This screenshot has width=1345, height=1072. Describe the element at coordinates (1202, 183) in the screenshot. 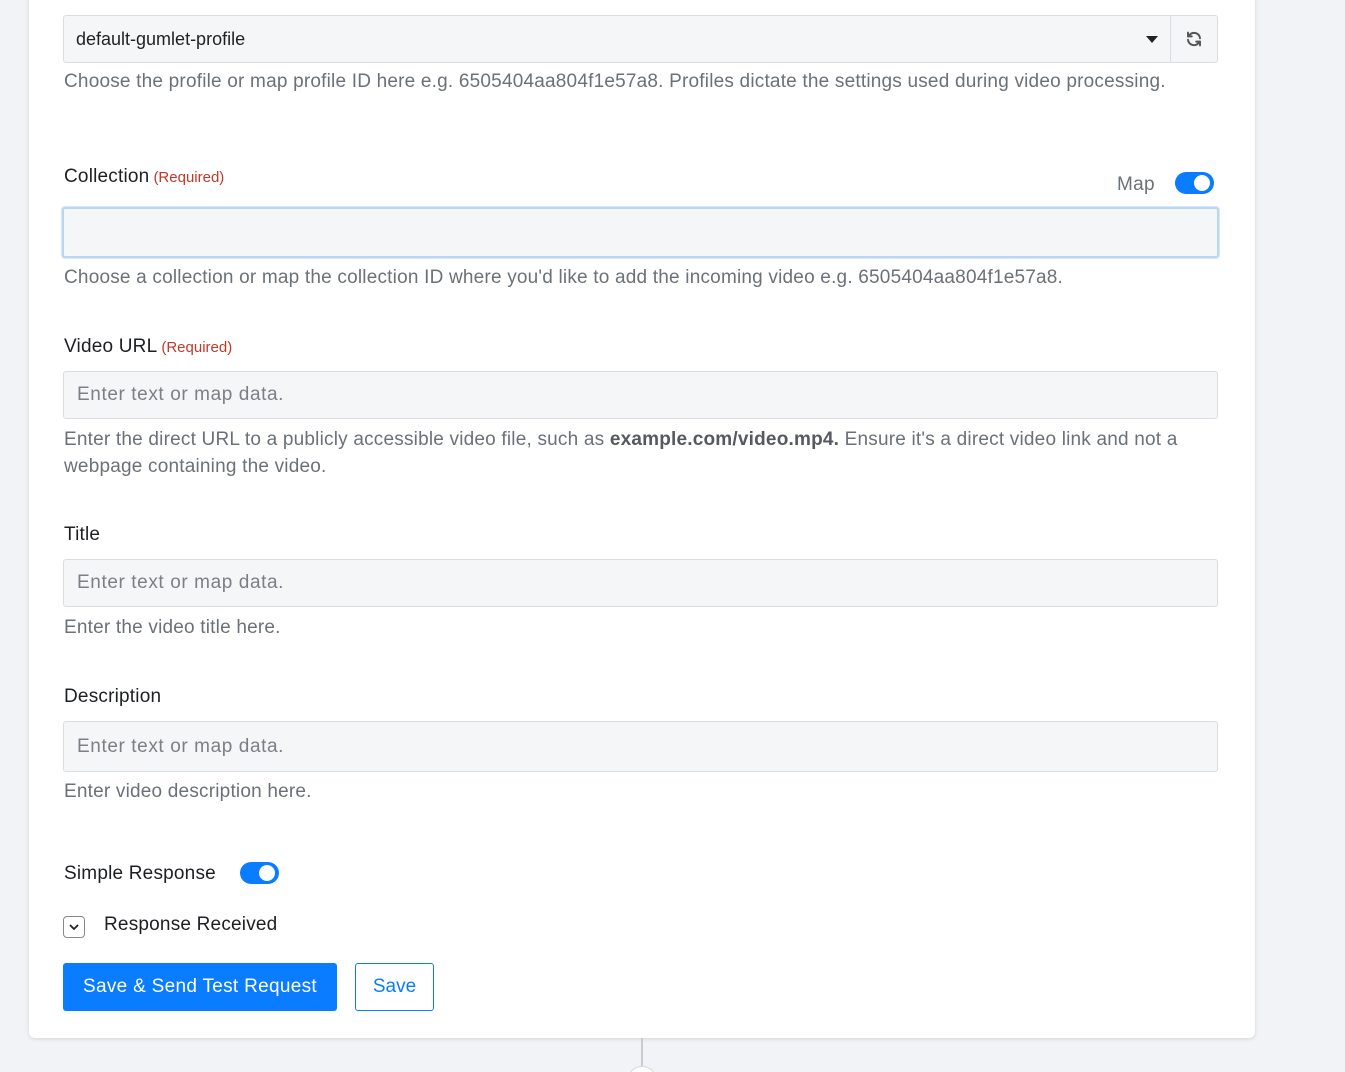

I see `map-toggle-knob` at that location.